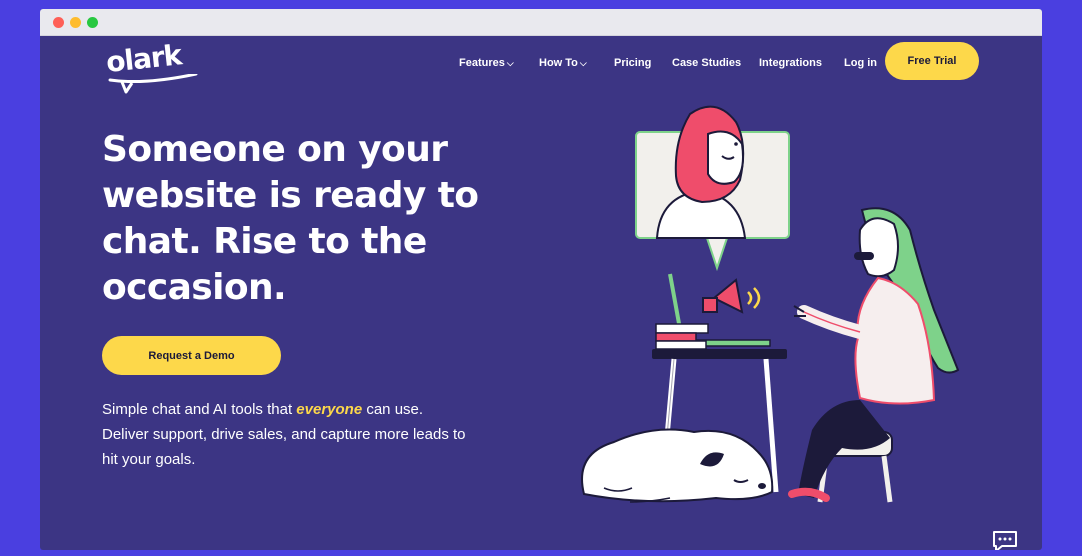 Image resolution: width=1082 pixels, height=556 pixels. I want to click on nav-item-integrations: Integrations, so click(790, 63).